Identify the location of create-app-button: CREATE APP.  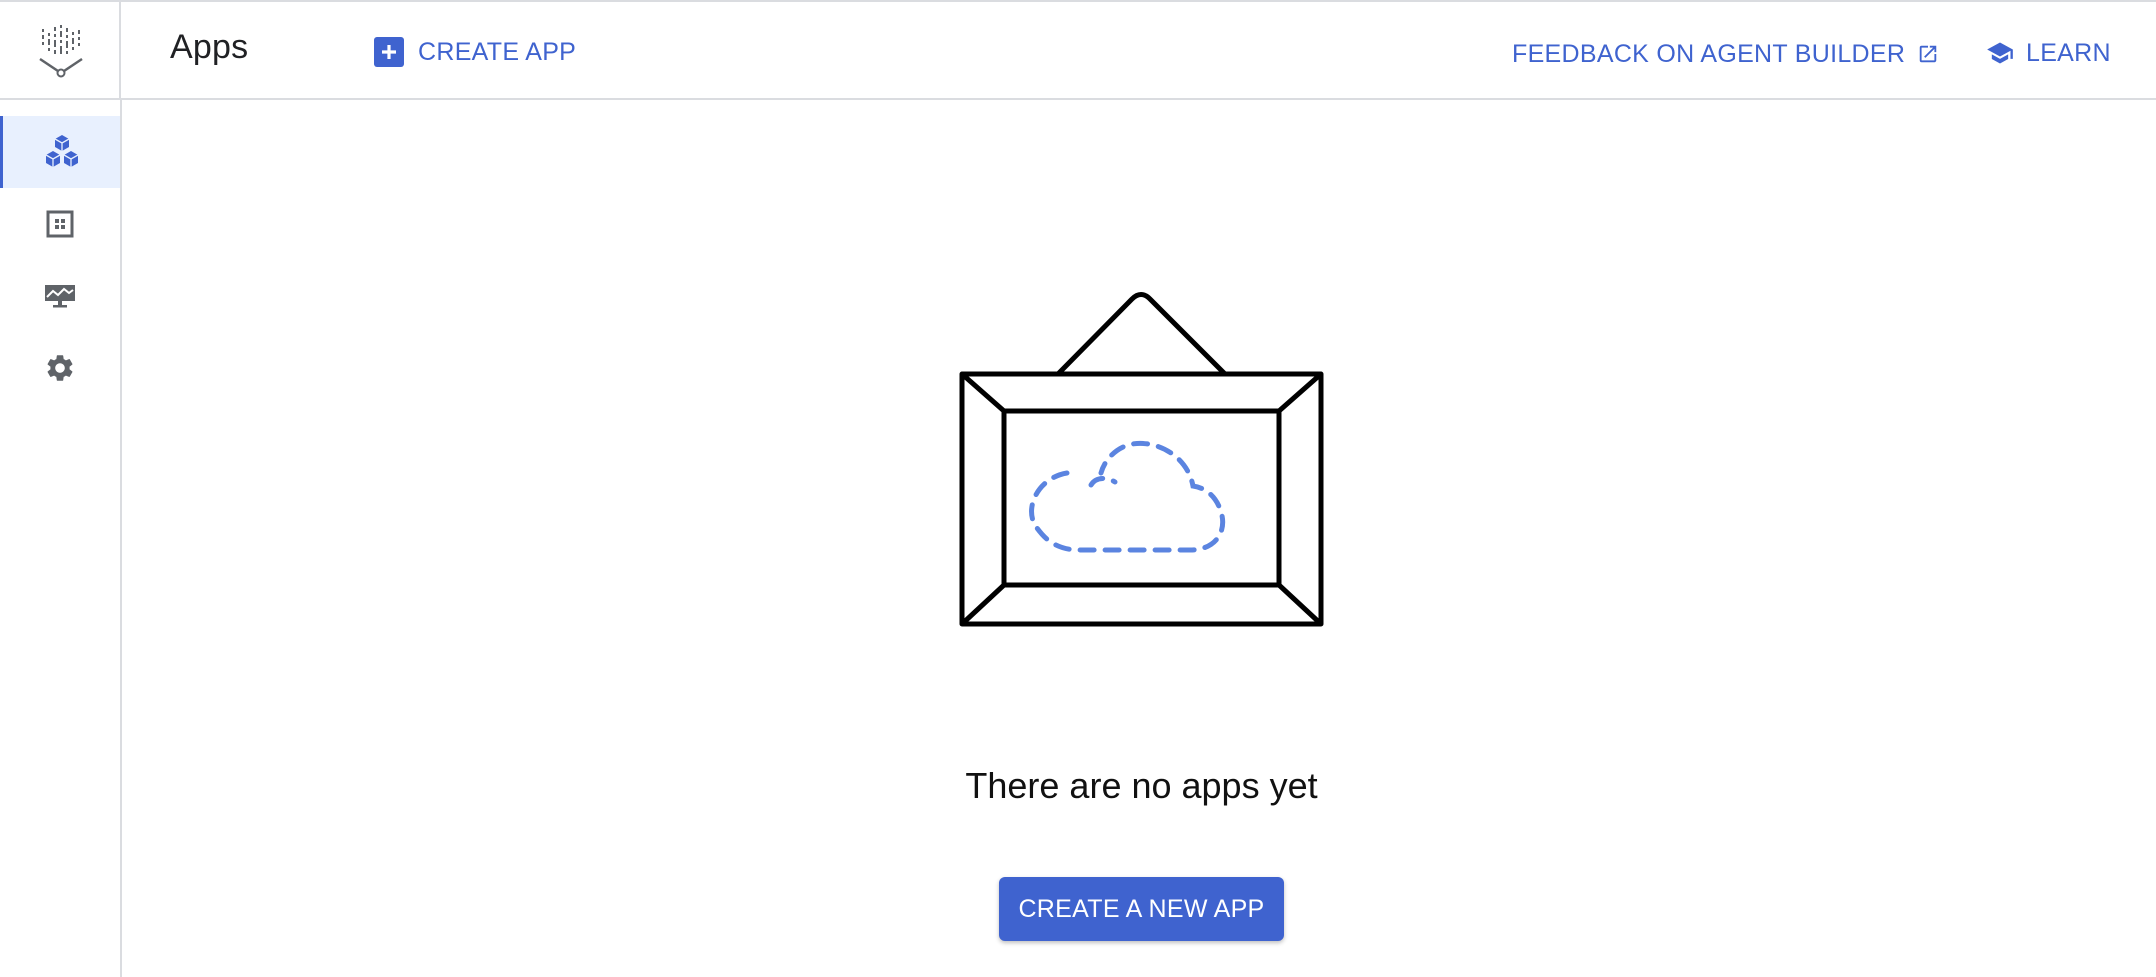
(475, 52).